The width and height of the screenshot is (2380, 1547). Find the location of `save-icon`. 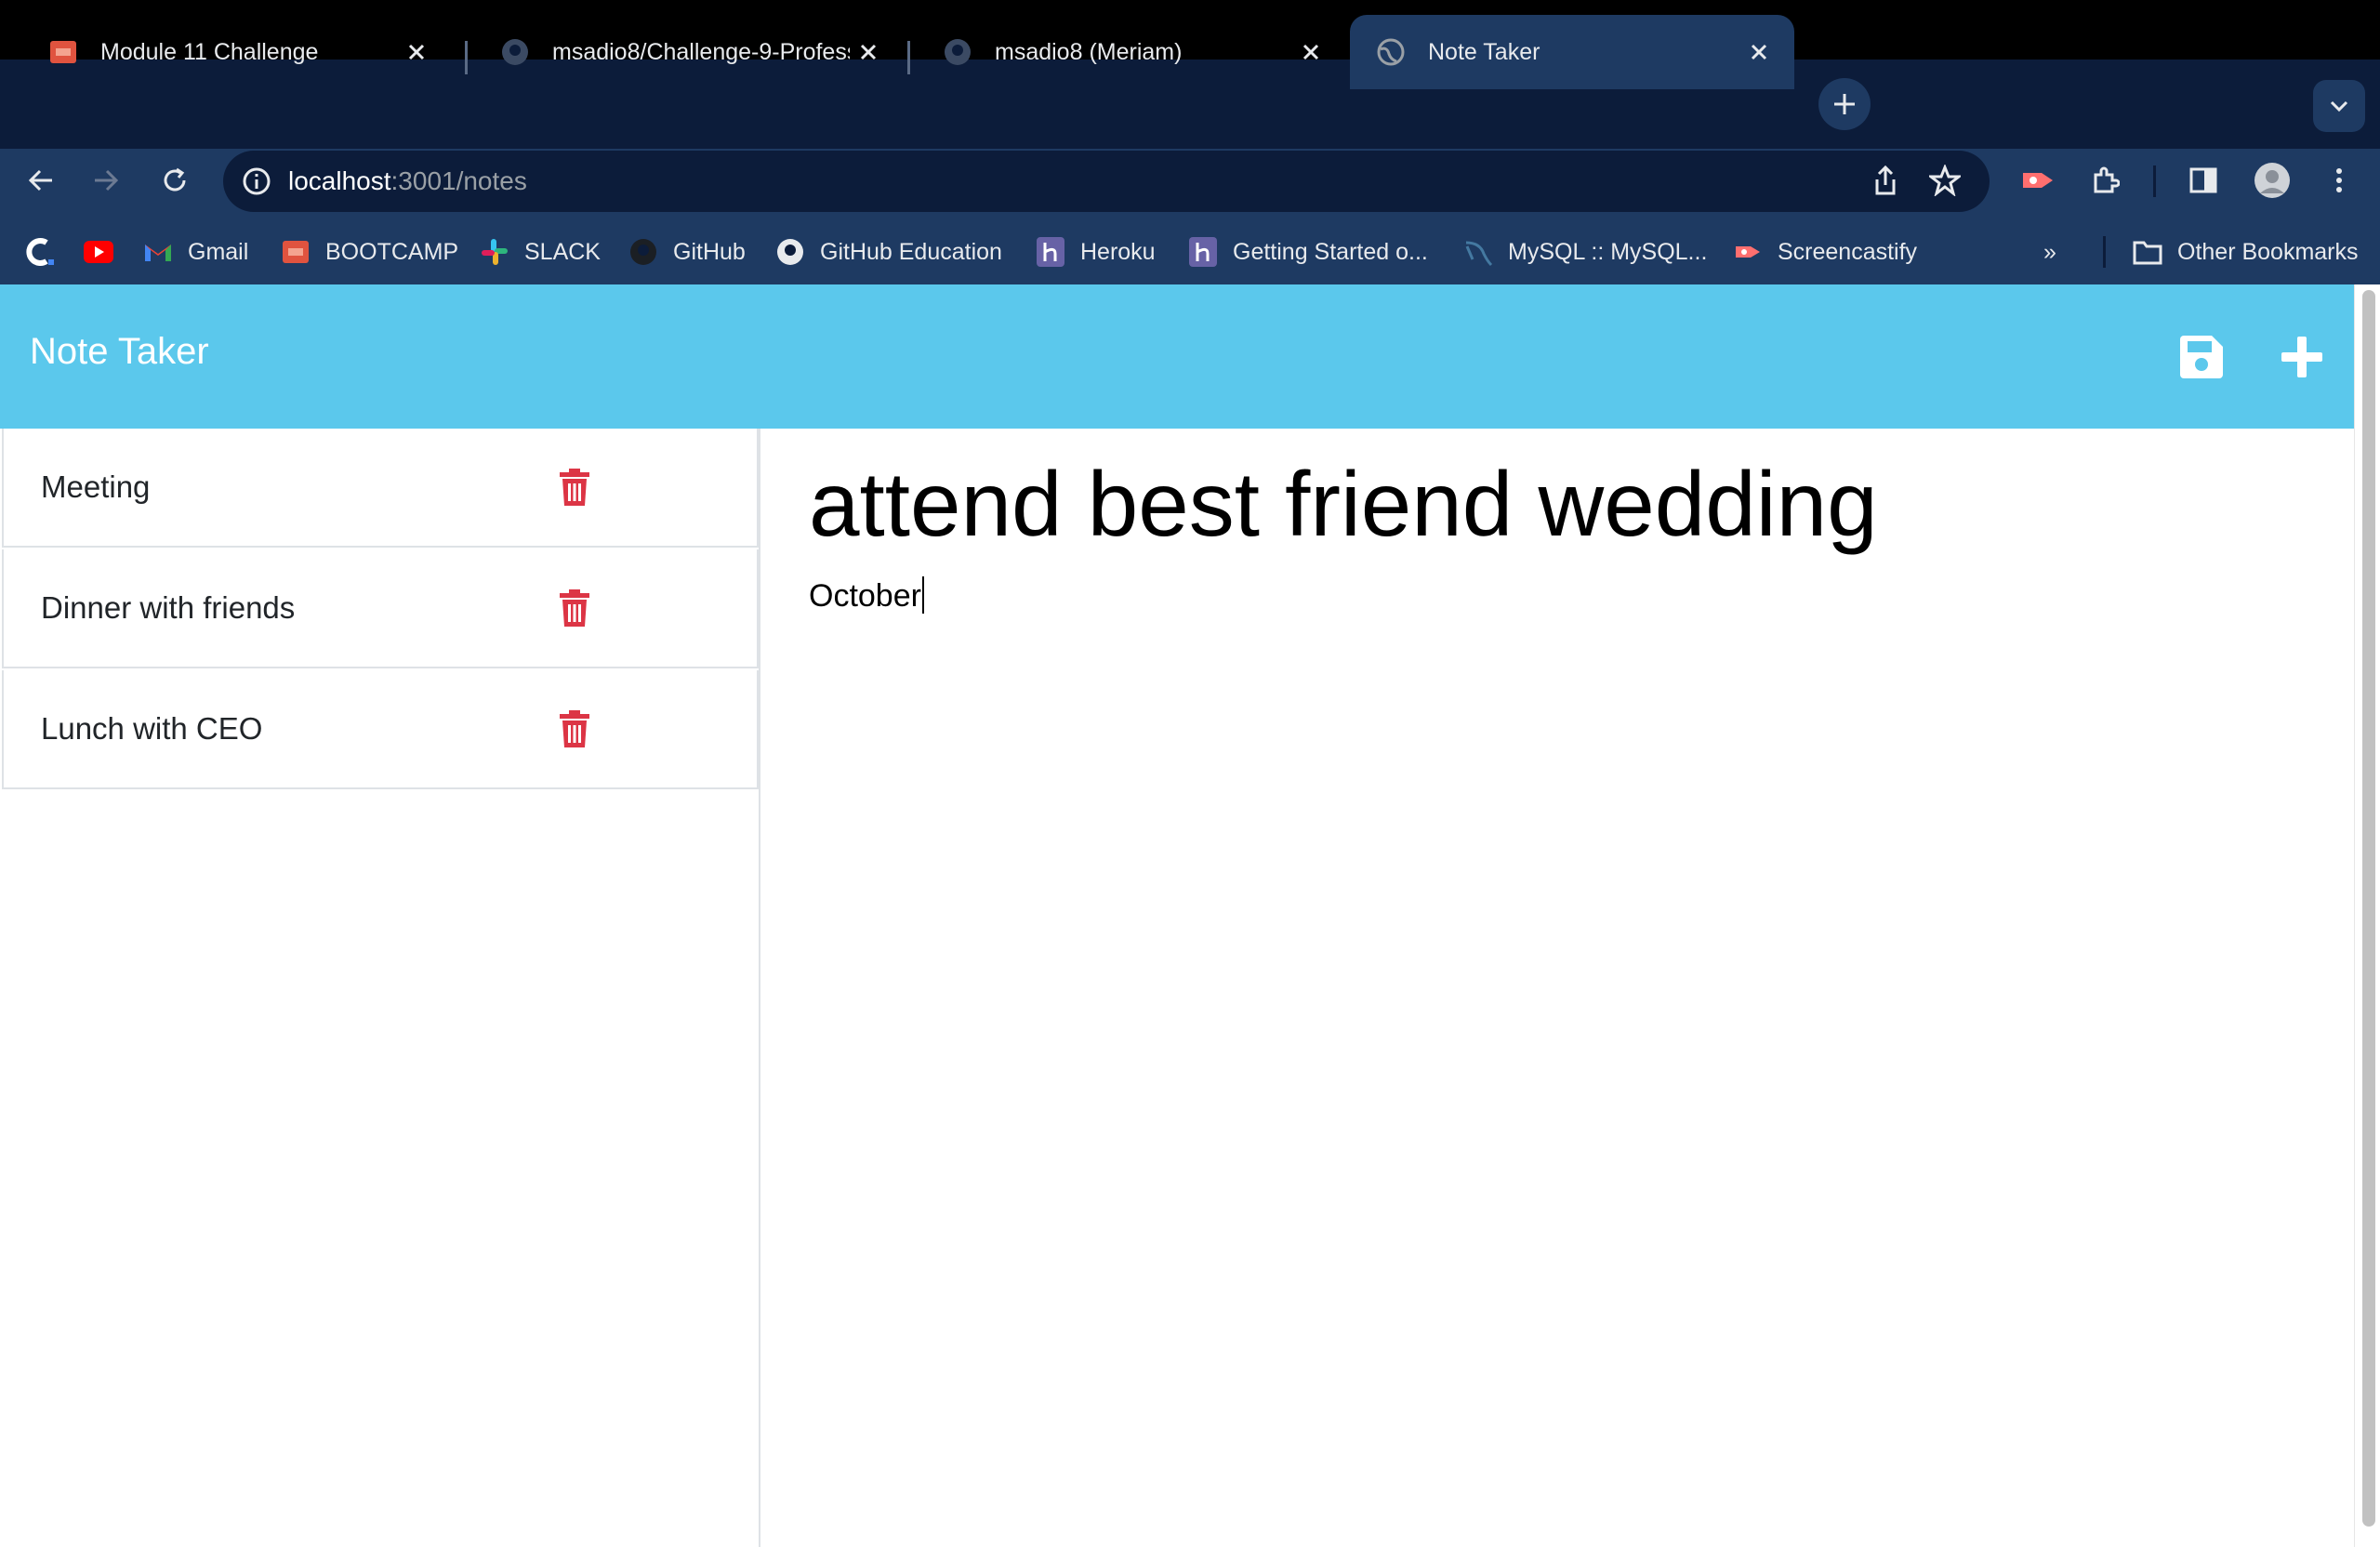

save-icon is located at coordinates (2201, 357).